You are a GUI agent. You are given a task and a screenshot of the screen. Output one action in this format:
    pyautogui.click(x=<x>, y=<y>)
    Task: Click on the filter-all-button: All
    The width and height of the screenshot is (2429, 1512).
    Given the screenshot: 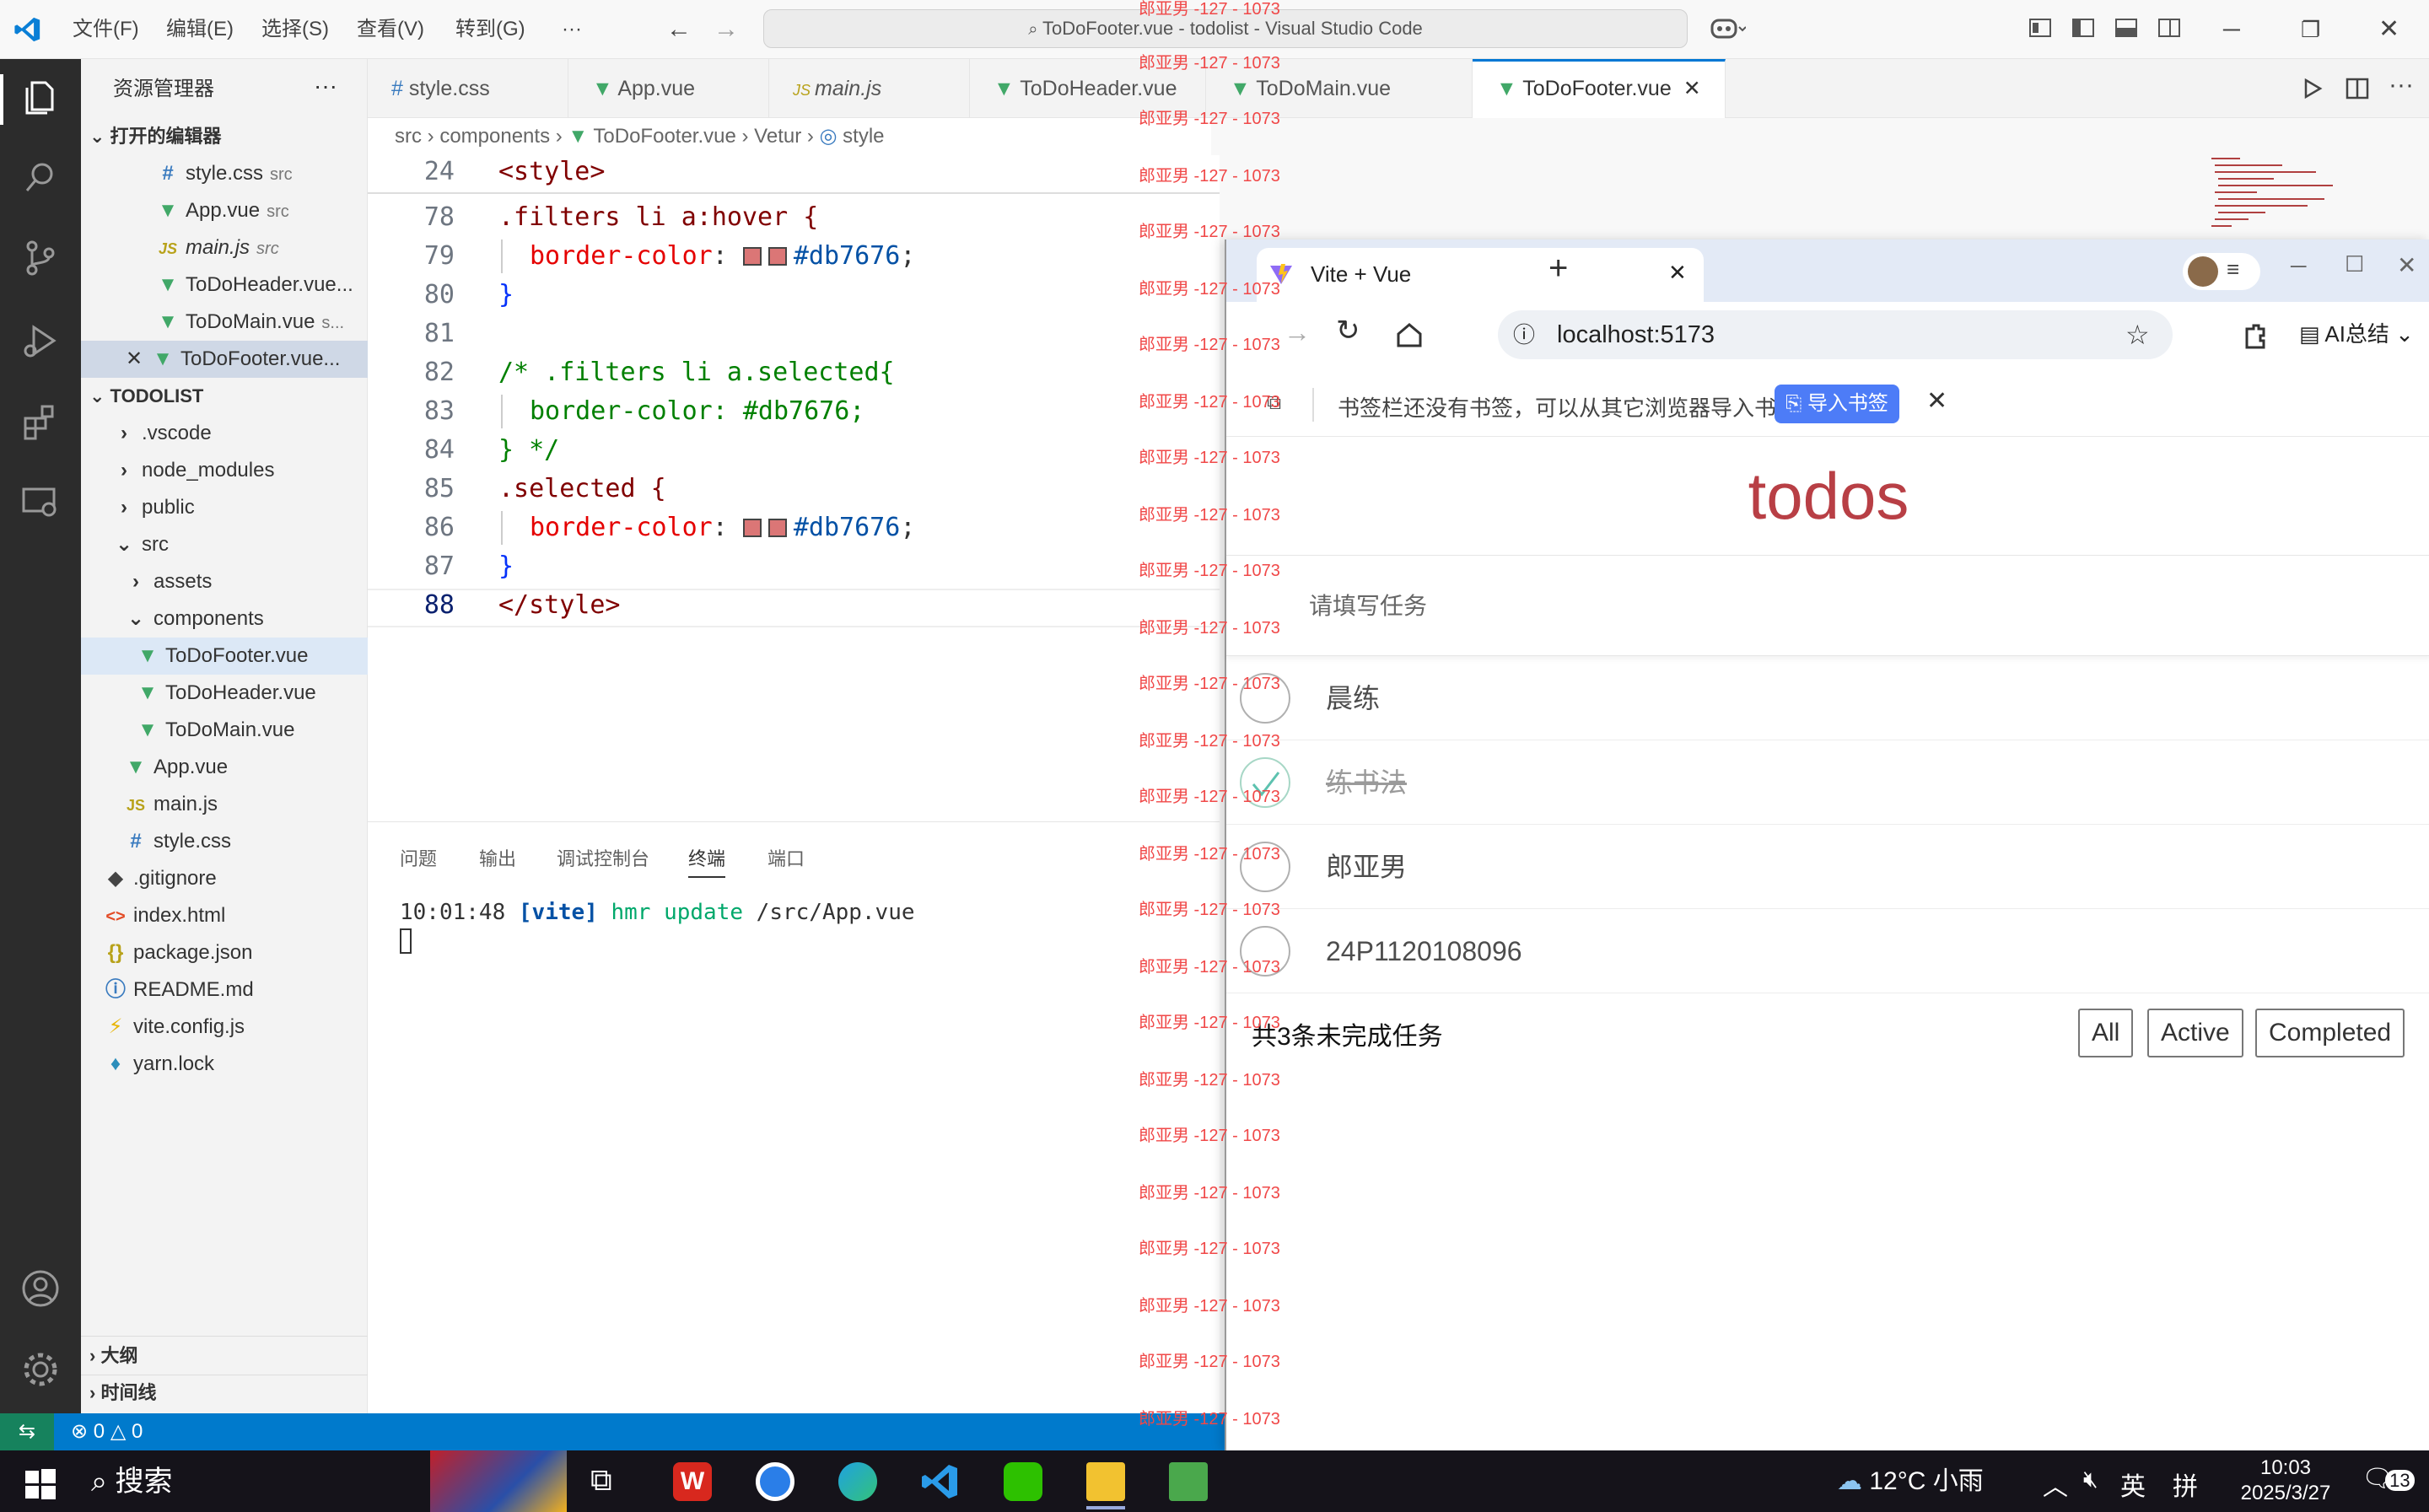 What is the action you would take?
    pyautogui.click(x=2106, y=1033)
    